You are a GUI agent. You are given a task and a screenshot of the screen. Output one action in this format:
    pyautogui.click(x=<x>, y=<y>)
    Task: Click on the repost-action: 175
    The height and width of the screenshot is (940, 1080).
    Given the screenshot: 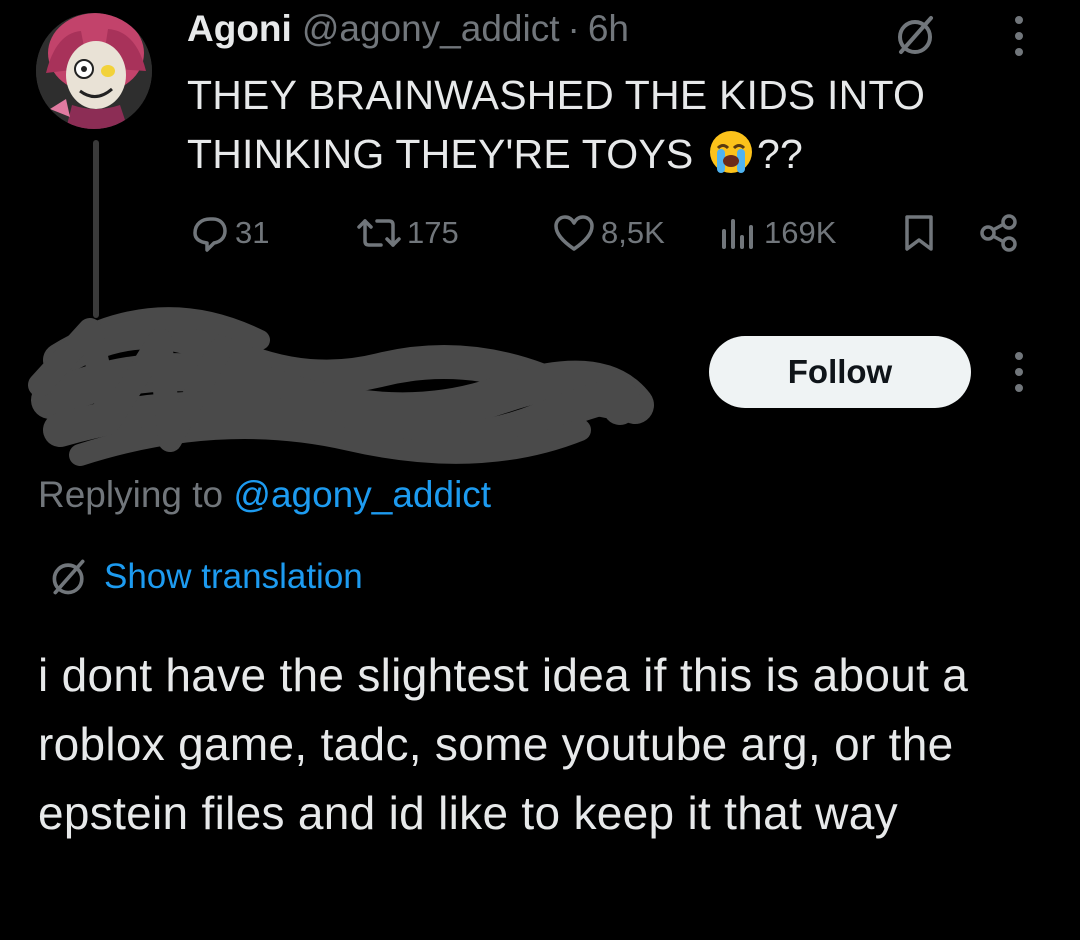 What is the action you would take?
    pyautogui.click(x=407, y=233)
    